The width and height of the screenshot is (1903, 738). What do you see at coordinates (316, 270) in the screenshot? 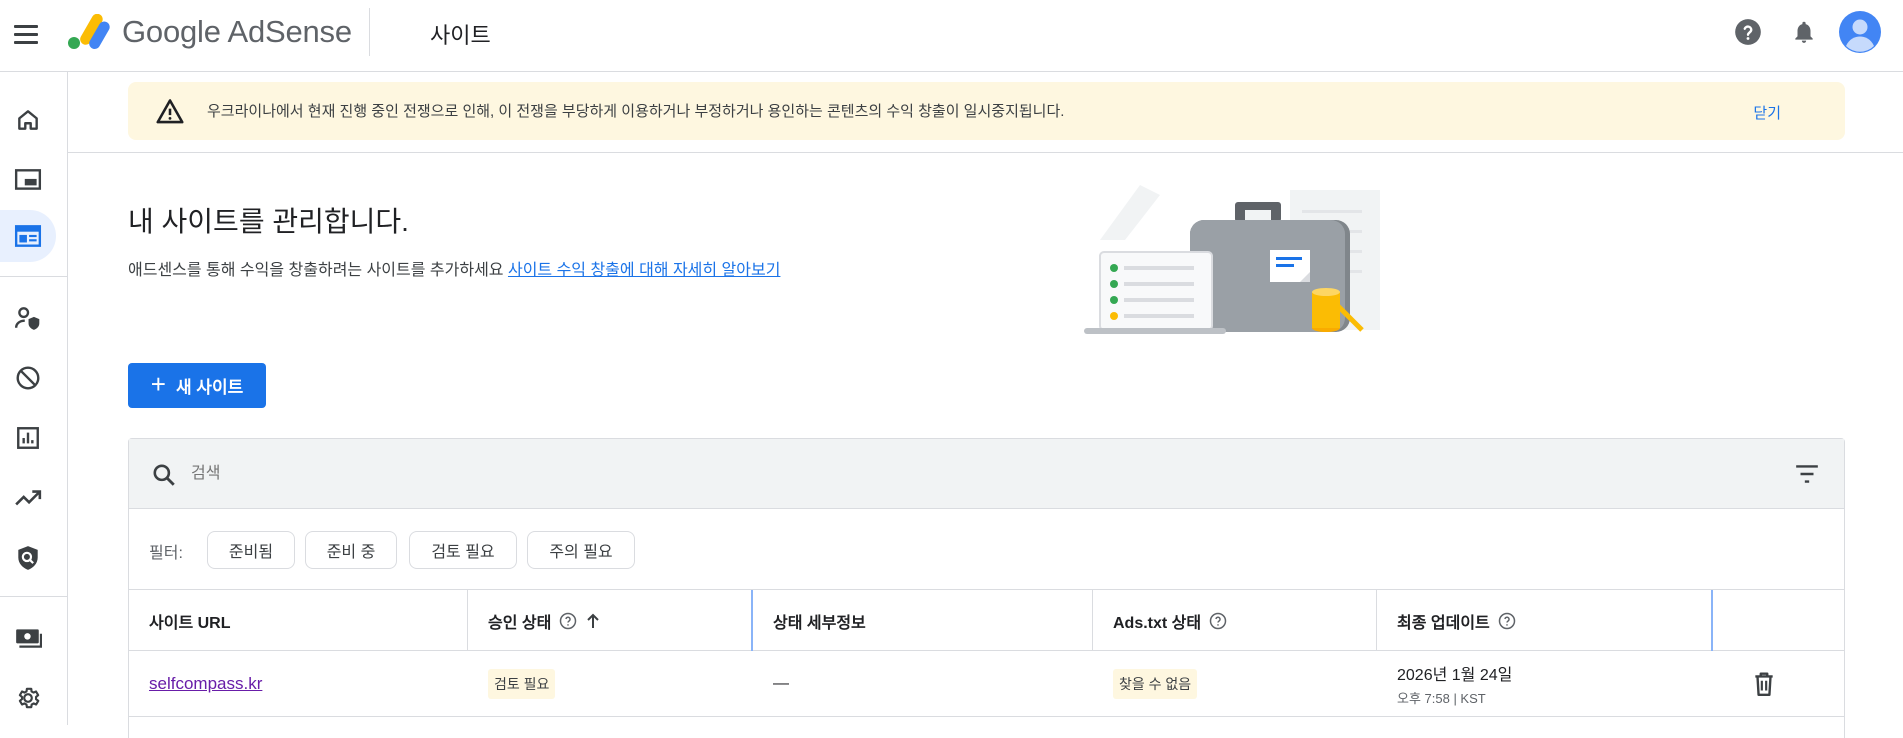
I see `subtitle-text: 애드센스를 통해 수익을 창출하려는 사이트를 추가하세요` at bounding box center [316, 270].